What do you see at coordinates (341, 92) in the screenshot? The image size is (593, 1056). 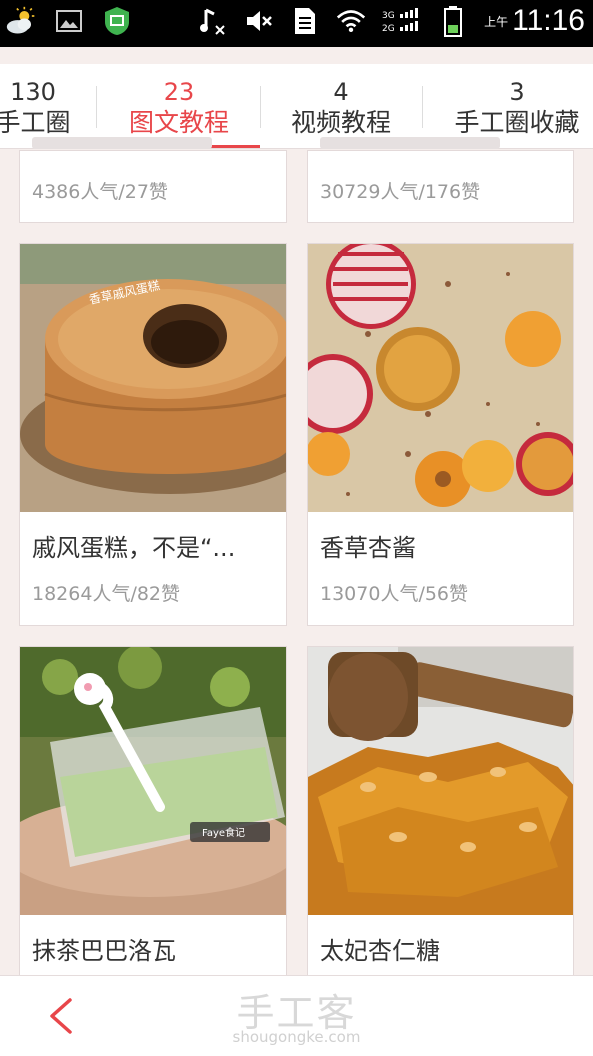 I see `tab-count: 4` at bounding box center [341, 92].